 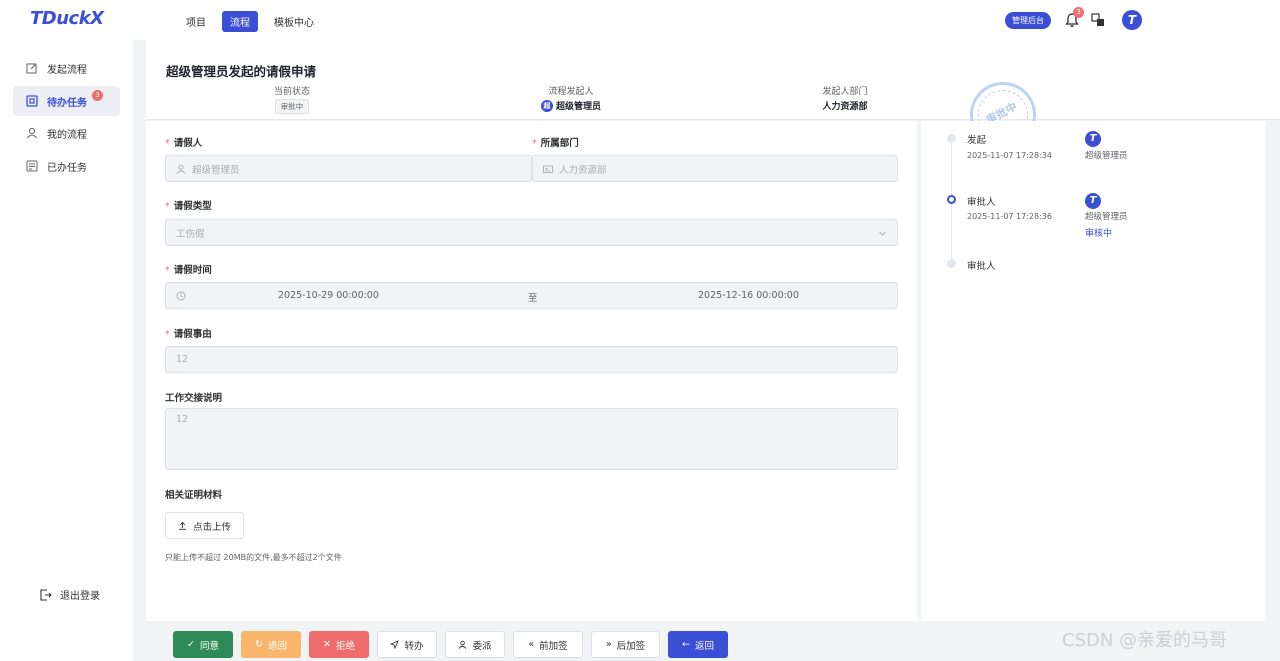 What do you see at coordinates (31, 68) in the screenshot?
I see `edit-icon` at bounding box center [31, 68].